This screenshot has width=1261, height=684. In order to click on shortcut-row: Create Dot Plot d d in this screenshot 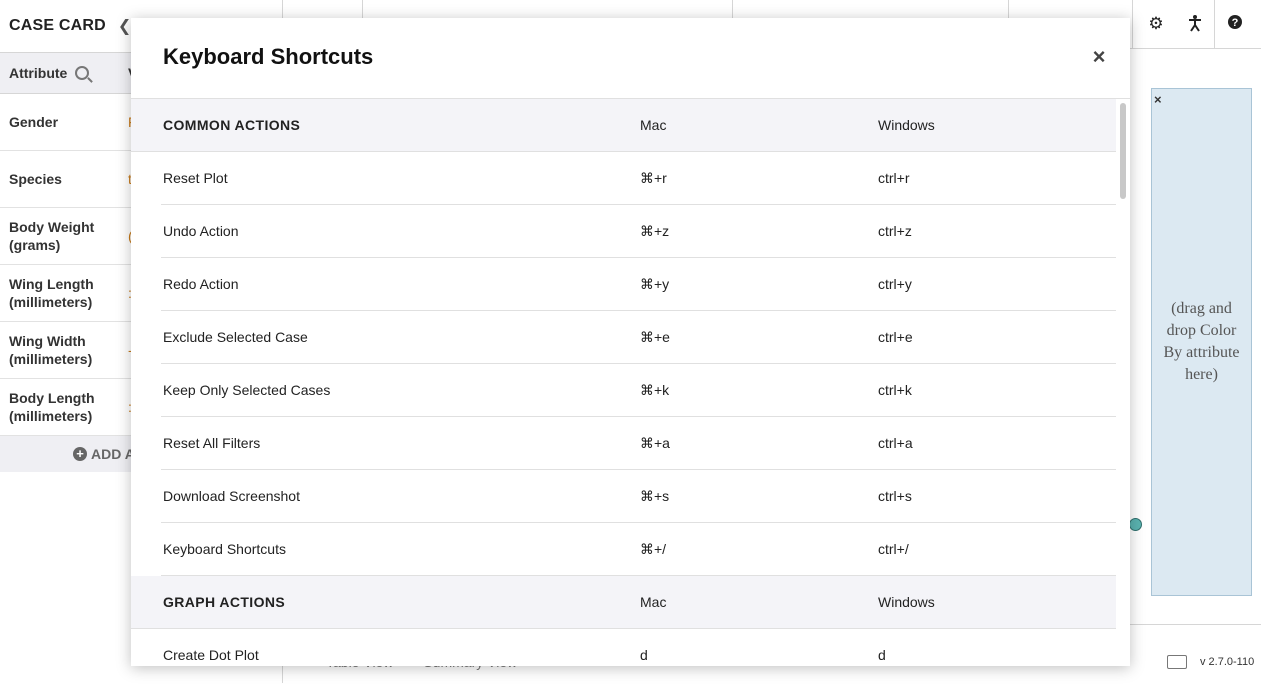, I will do `click(638, 647)`.